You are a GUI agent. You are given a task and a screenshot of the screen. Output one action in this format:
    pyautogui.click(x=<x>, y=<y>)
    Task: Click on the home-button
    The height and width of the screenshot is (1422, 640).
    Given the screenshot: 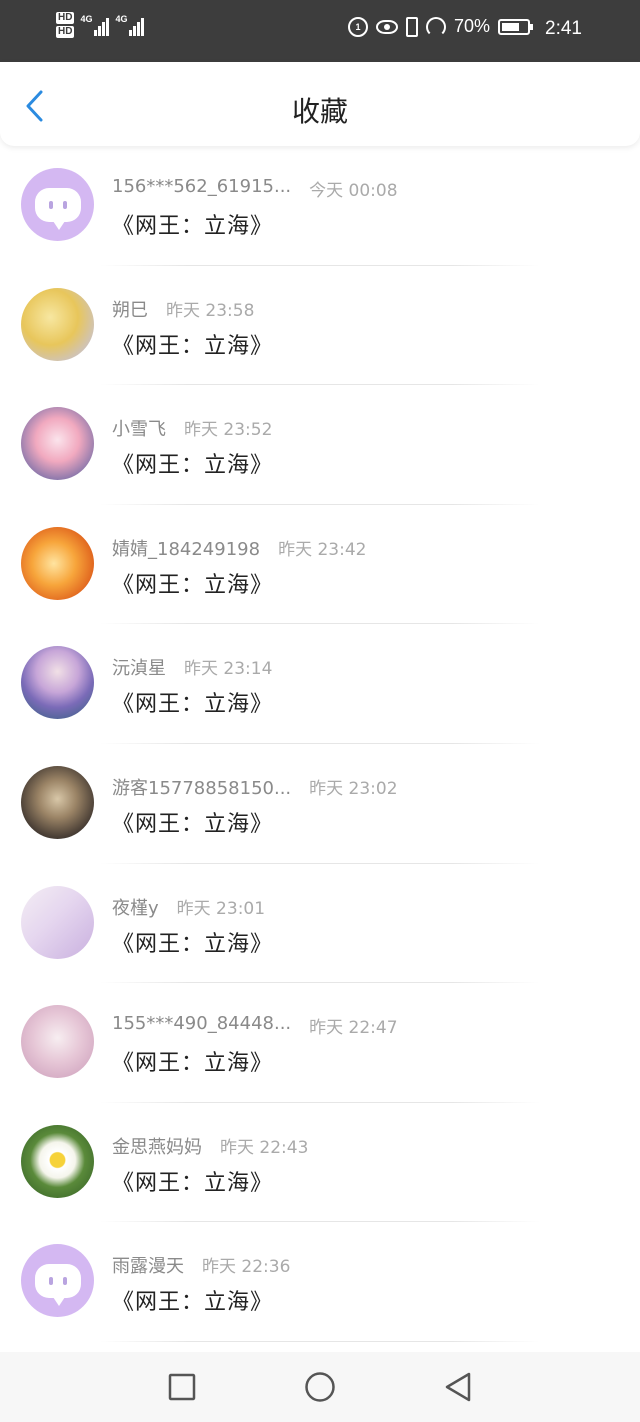 What is the action you would take?
    pyautogui.click(x=320, y=1387)
    